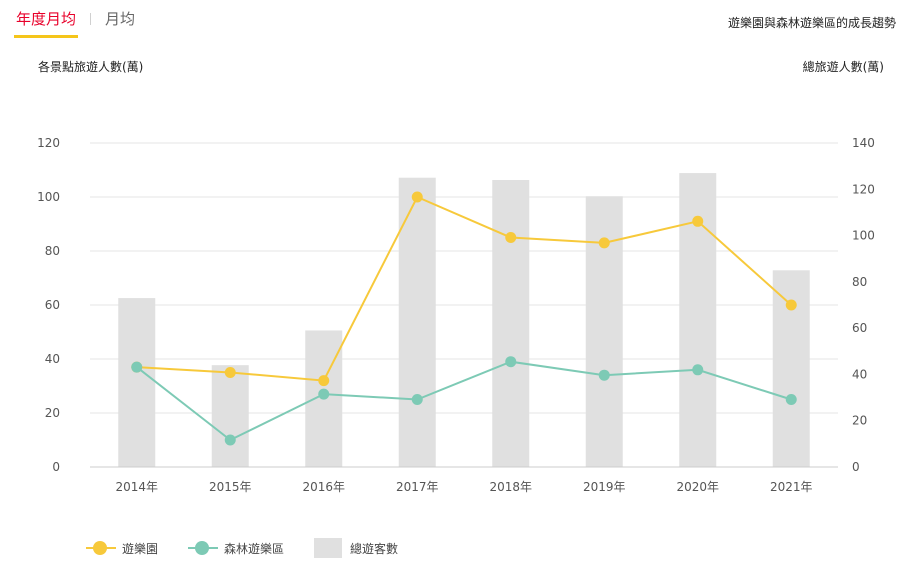 The width and height of the screenshot is (922, 579). Describe the element at coordinates (203, 548) in the screenshot. I see `legend-line-marker-forest` at that location.